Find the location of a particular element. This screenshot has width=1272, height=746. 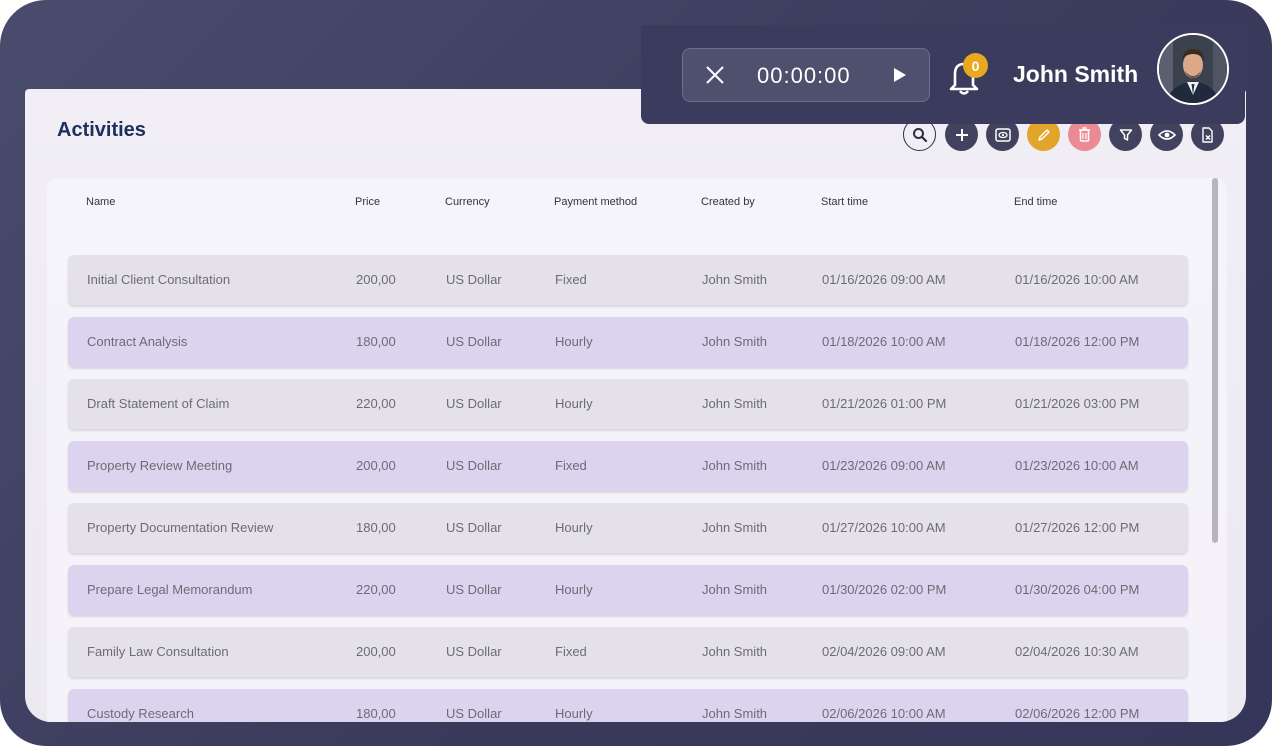

page-title: Activities is located at coordinates (101, 130).